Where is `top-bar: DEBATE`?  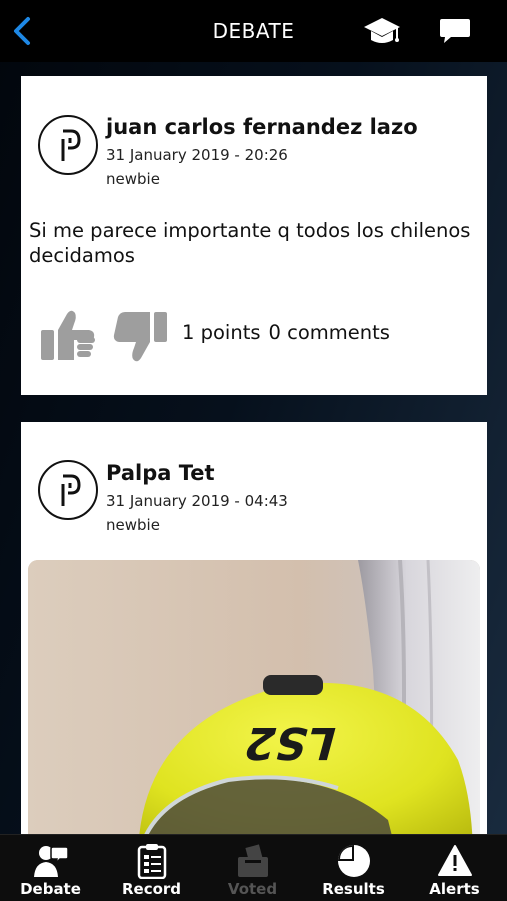 top-bar: DEBATE is located at coordinates (253, 31).